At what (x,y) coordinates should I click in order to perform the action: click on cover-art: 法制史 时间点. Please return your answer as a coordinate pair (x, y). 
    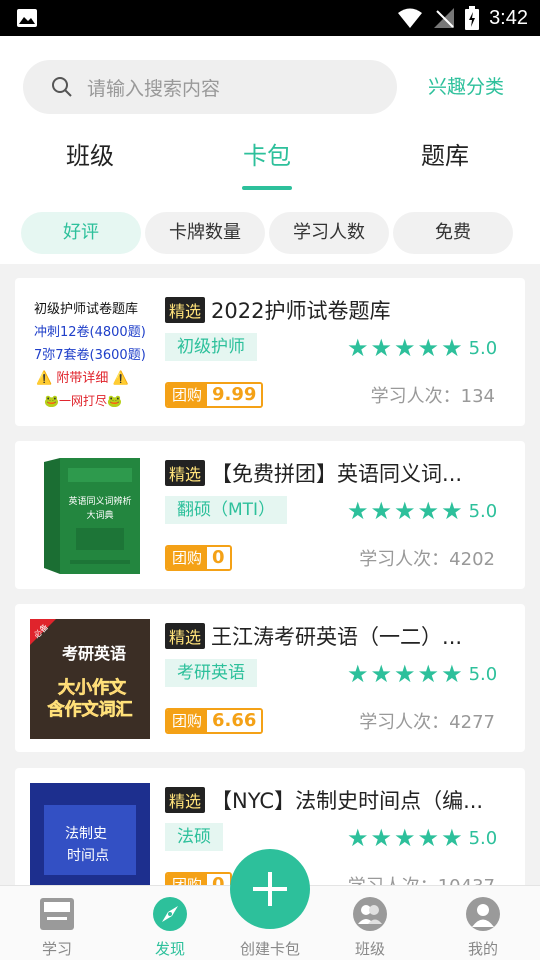
    Looking at the image, I should click on (90, 834).